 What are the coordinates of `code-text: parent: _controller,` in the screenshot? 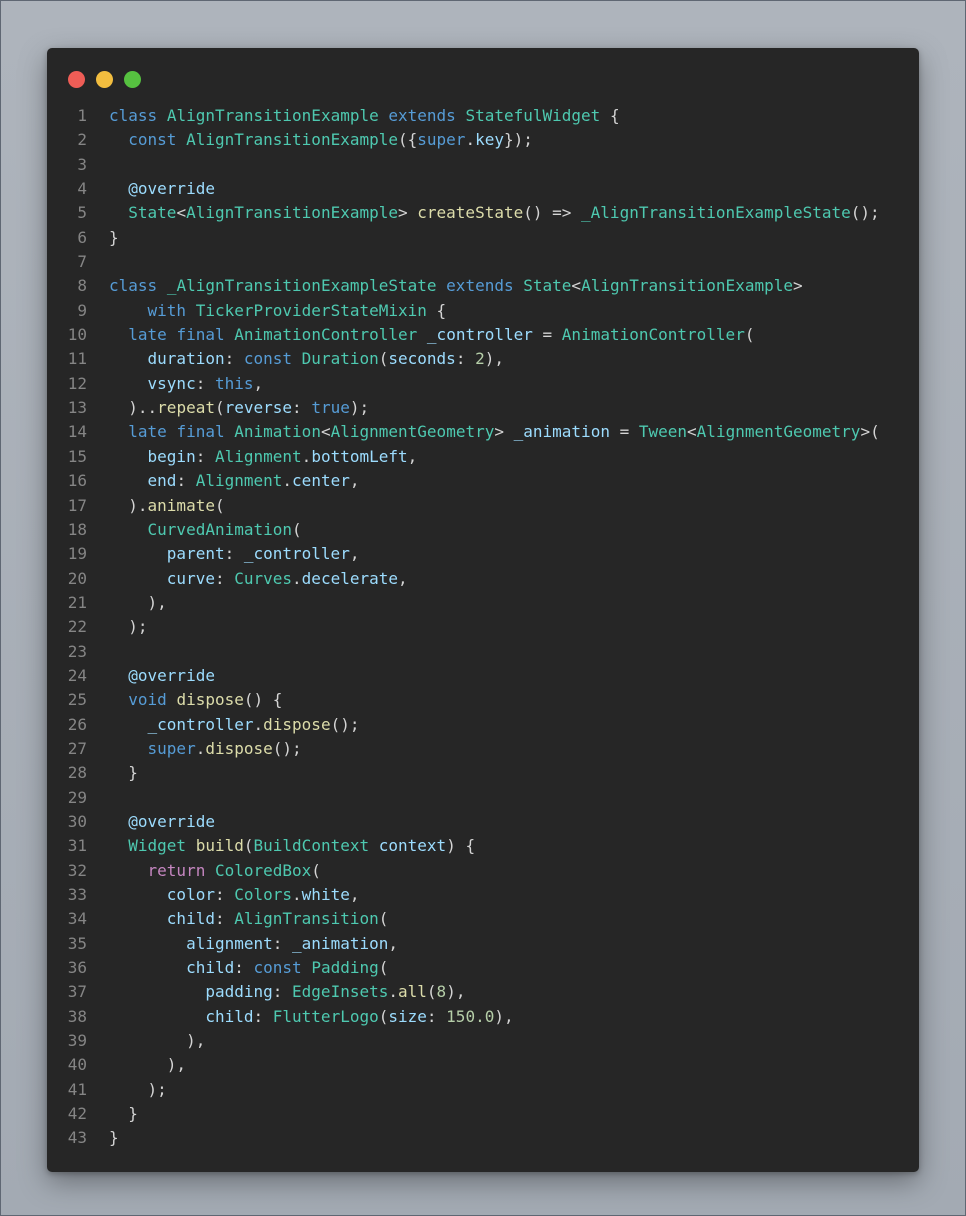 It's located at (234, 554).